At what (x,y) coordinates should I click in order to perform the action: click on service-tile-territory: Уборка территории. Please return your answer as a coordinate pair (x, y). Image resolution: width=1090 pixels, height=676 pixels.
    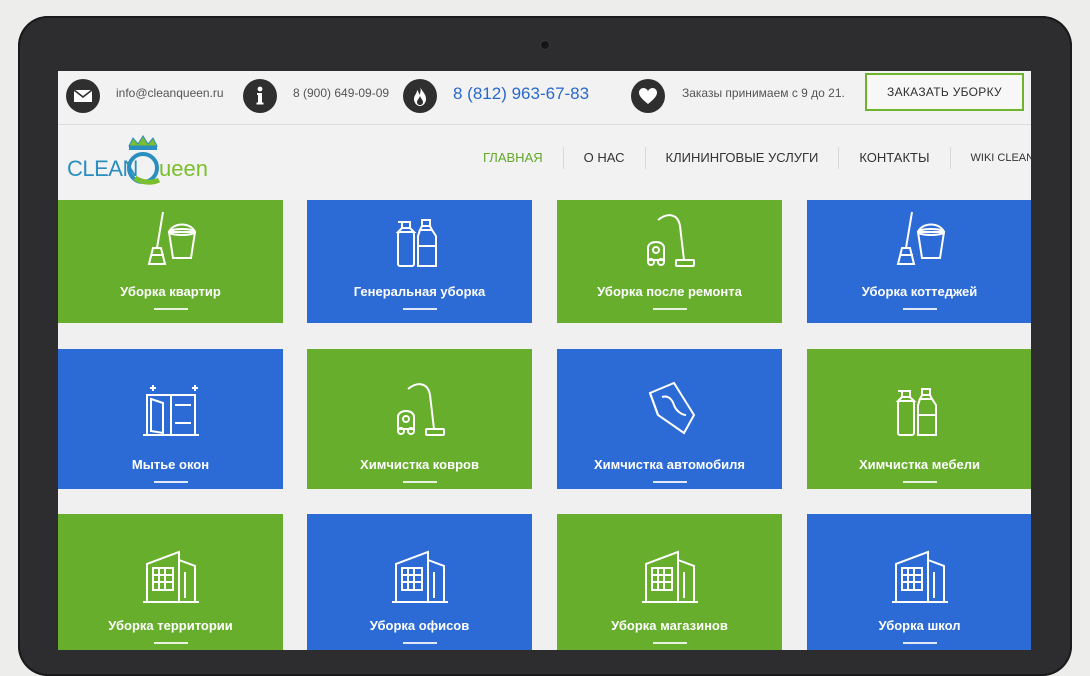
    Looking at the image, I should click on (170, 582).